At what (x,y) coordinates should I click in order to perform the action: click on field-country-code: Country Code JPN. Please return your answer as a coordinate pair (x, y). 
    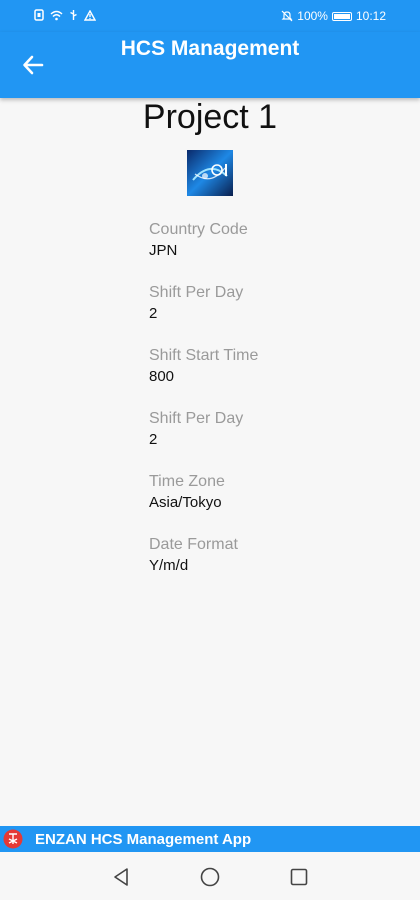
    Looking at the image, I should click on (203, 251).